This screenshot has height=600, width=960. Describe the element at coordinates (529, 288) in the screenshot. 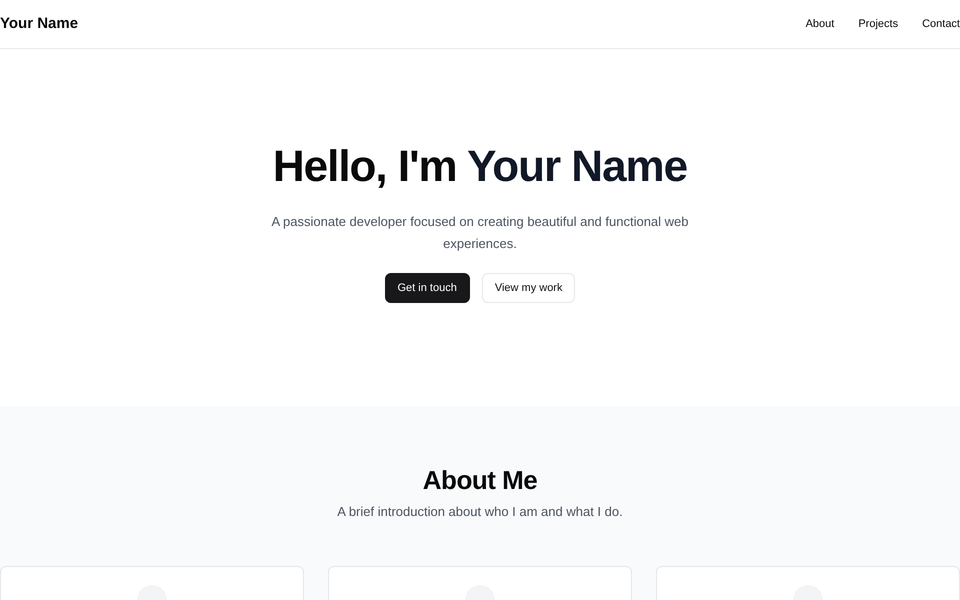

I see `work-button: View my work` at that location.